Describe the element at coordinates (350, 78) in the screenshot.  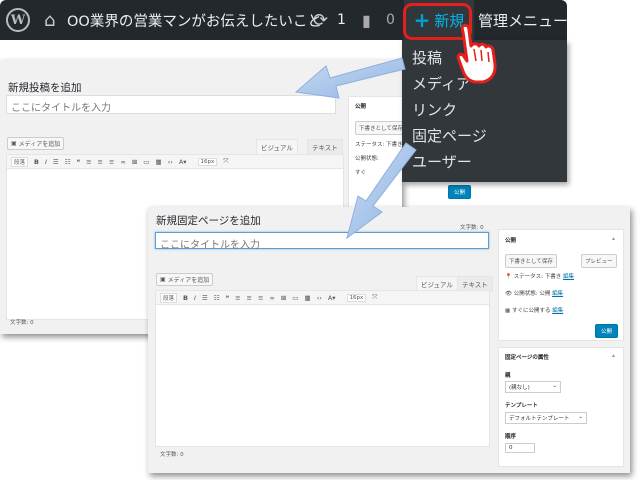
I see `arrow-to-post-icon` at that location.